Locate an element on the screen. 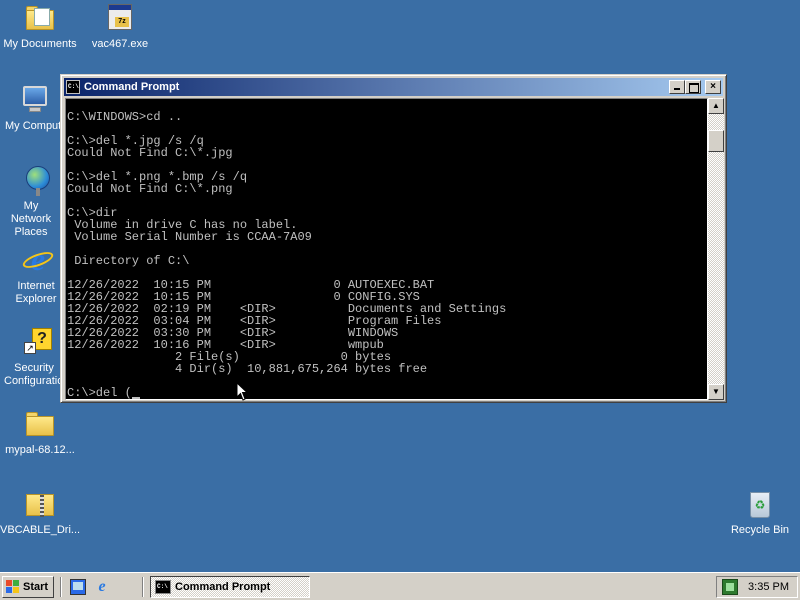  folder-icon is located at coordinates (40, 424).